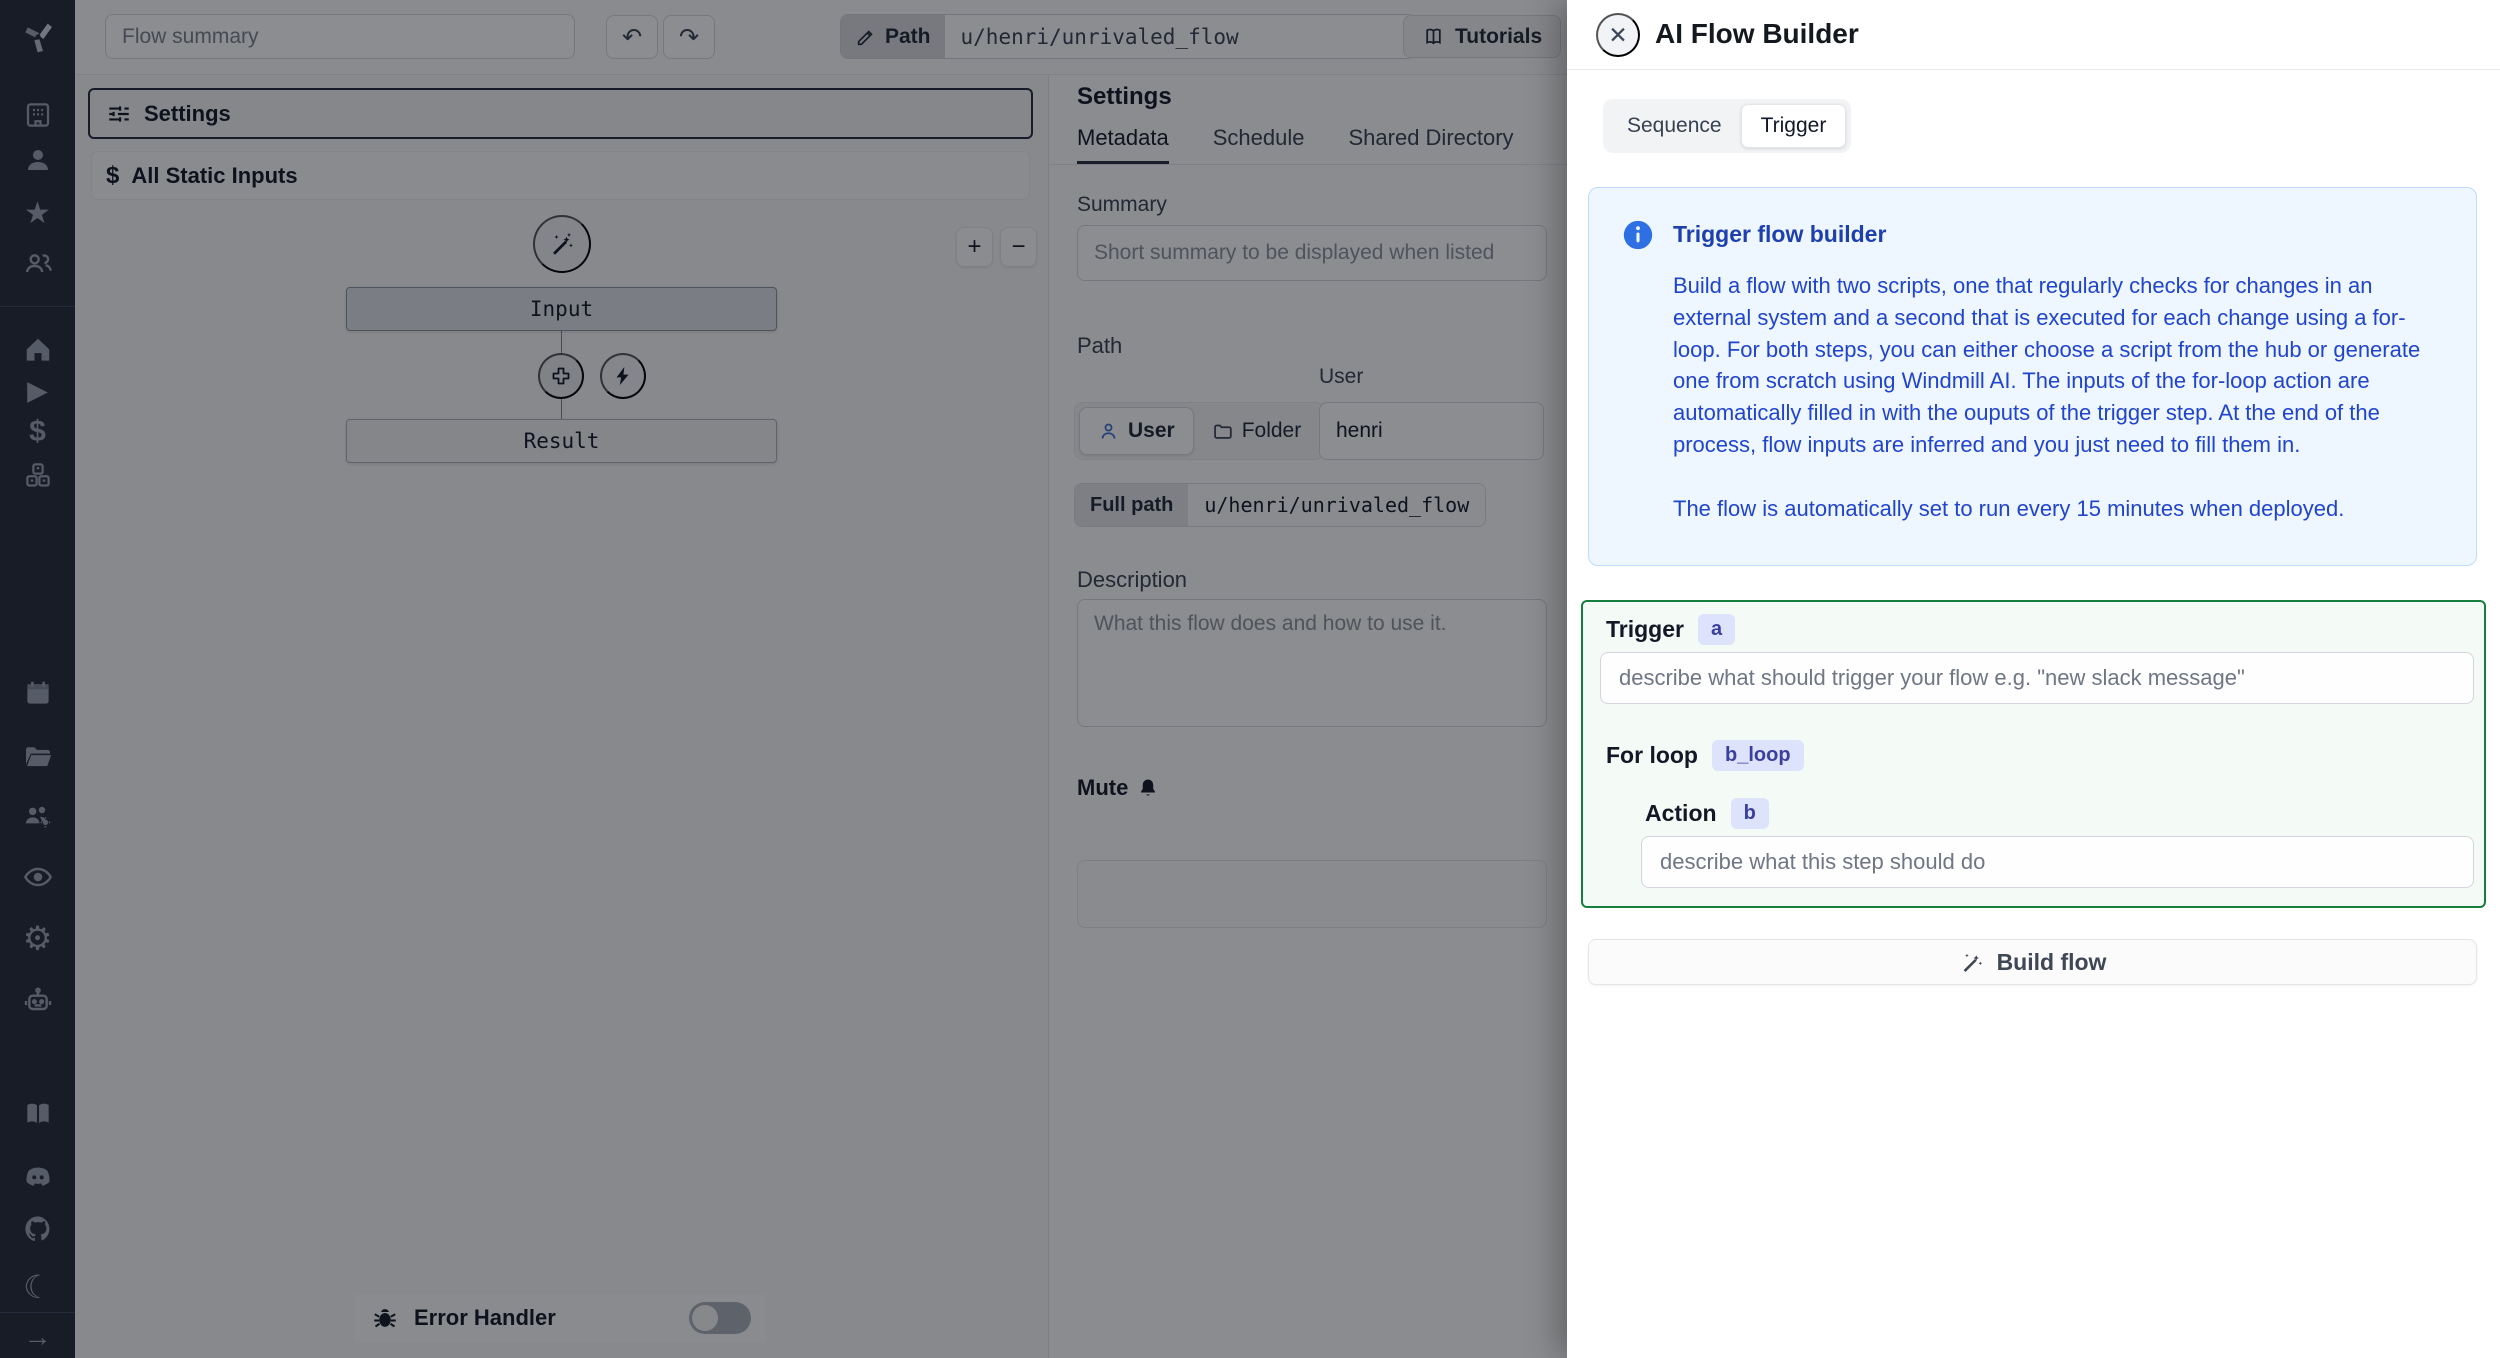 The height and width of the screenshot is (1358, 2500). Describe the element at coordinates (1780, 234) in the screenshot. I see `info-title: Trigger flow builder` at that location.